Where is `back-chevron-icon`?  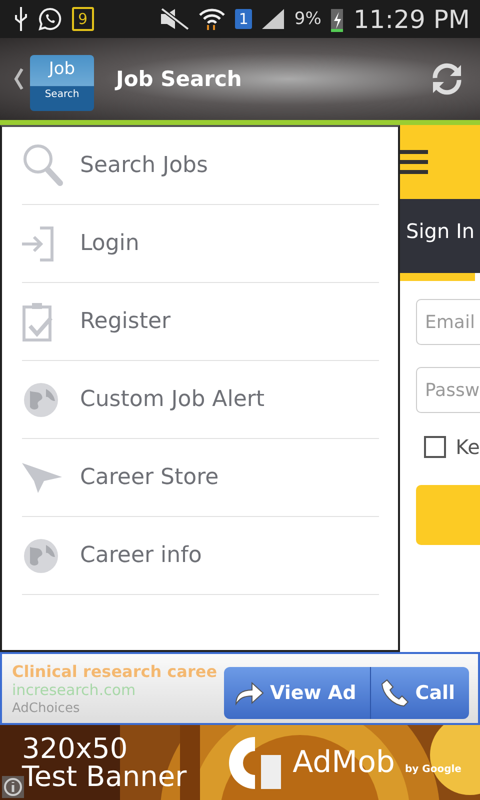
back-chevron-icon is located at coordinates (19, 79).